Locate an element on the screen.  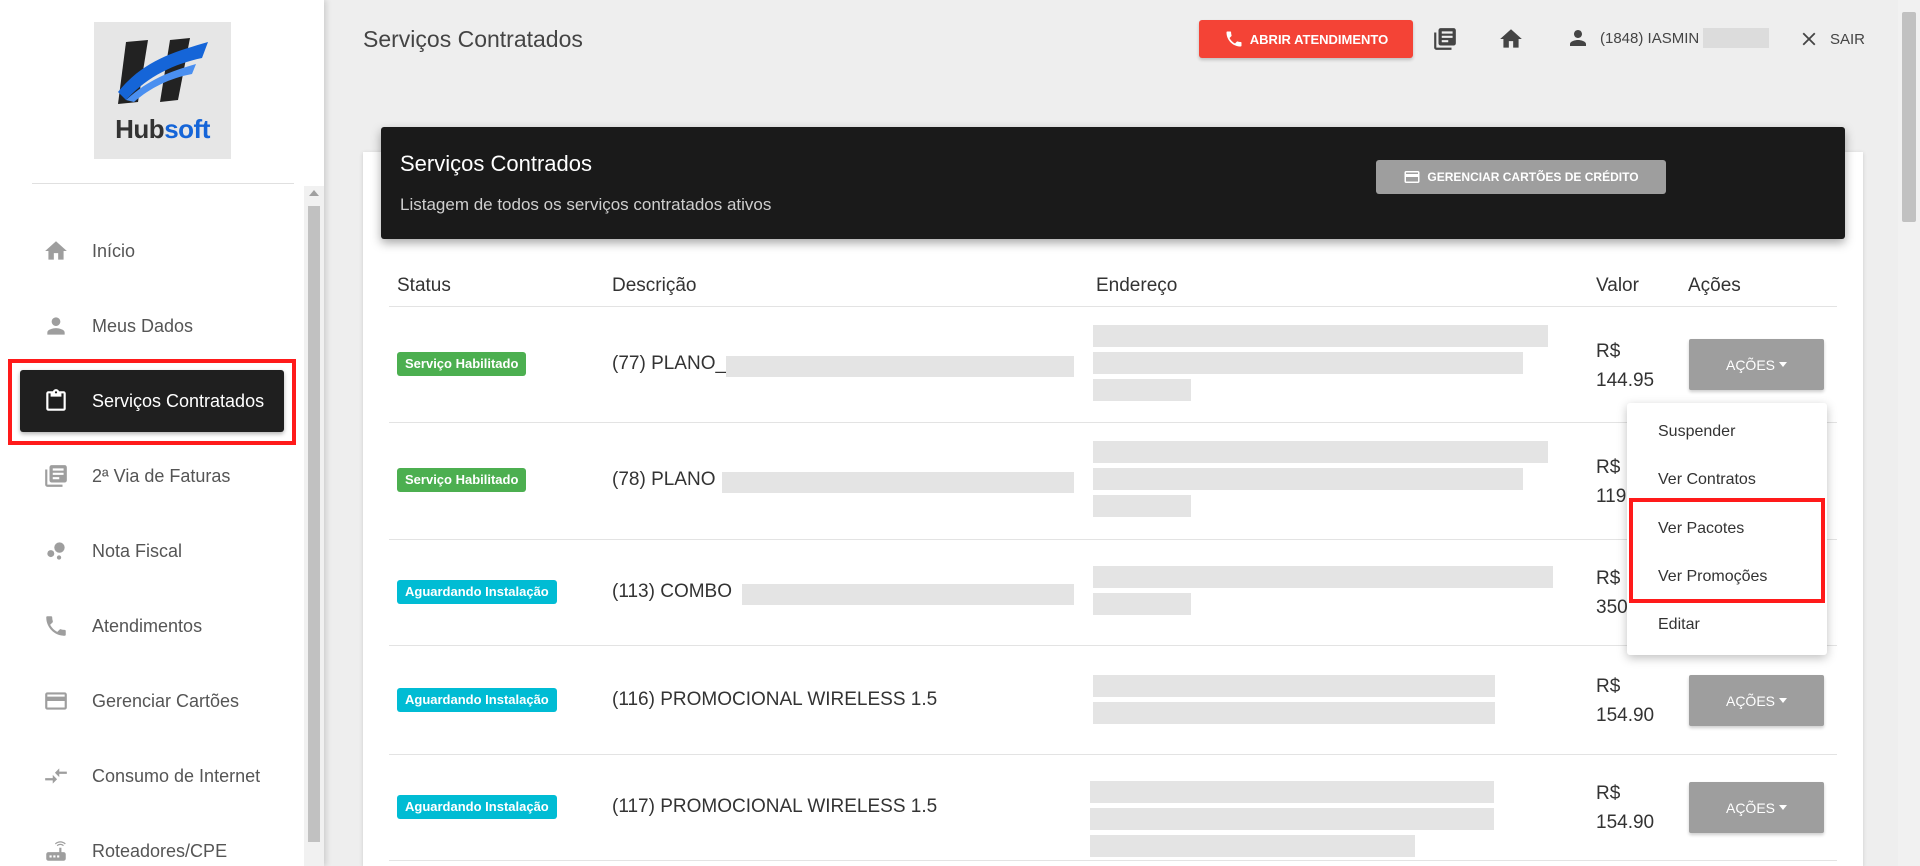
sidebar-item-nota-fiscal: Nota Fiscal is located at coordinates (152, 551).